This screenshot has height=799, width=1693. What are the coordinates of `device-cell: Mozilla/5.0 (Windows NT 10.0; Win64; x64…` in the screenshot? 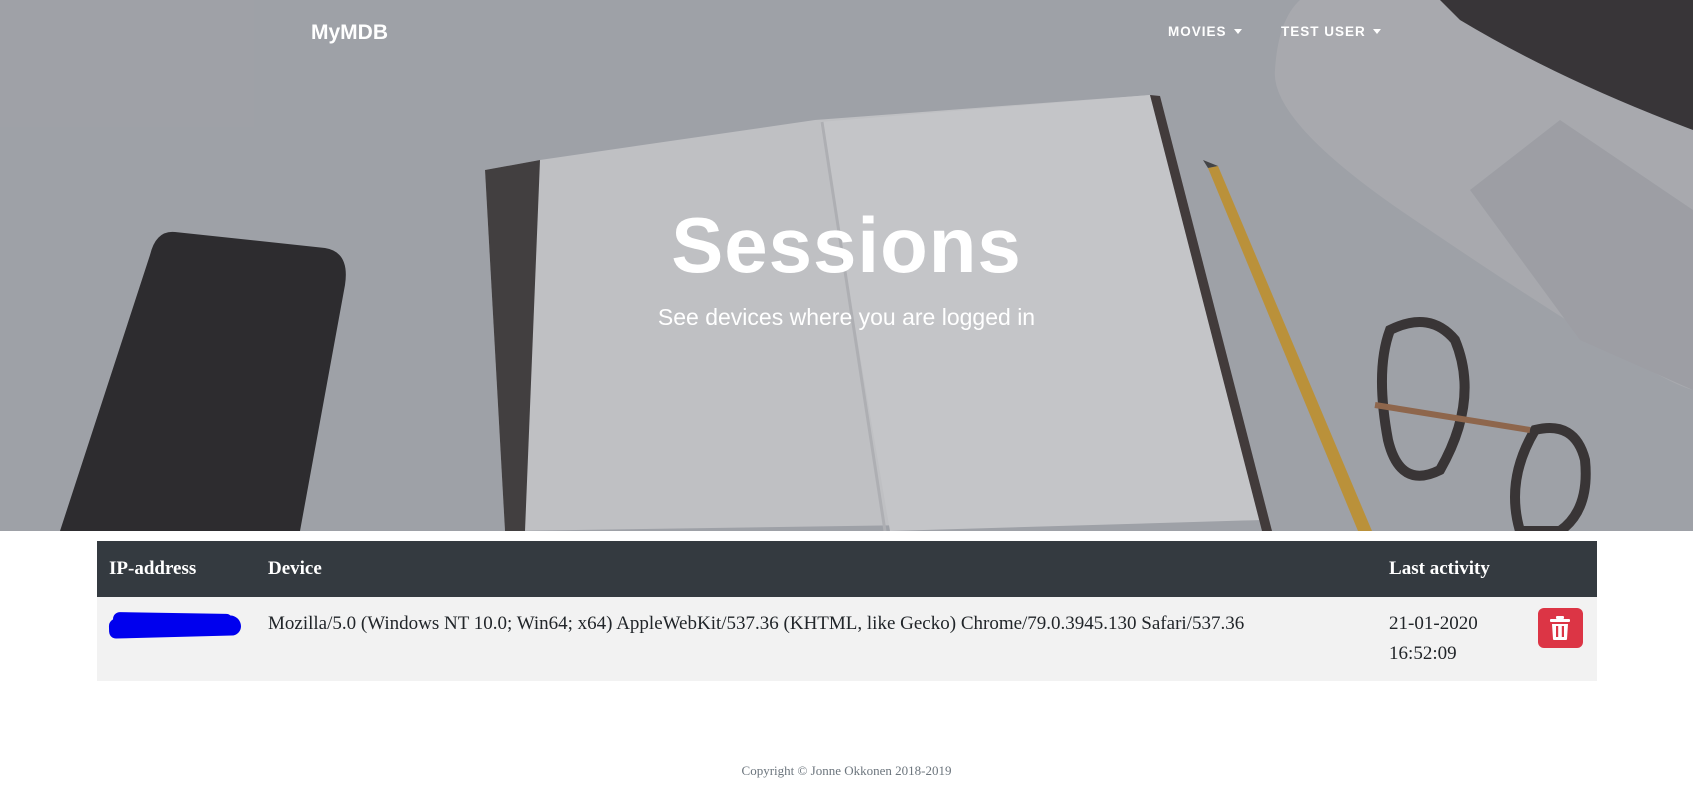 It's located at (756, 623).